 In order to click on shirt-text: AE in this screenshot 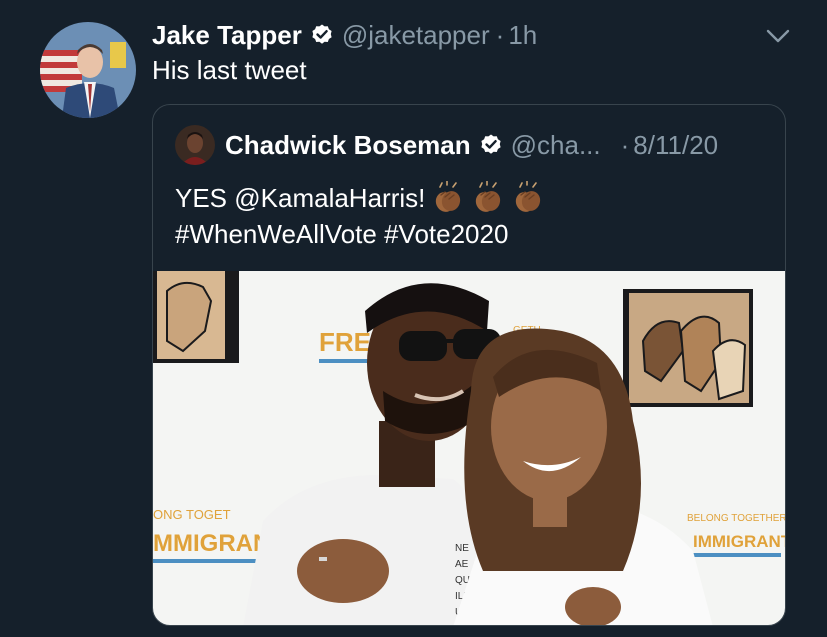, I will do `click(462, 564)`.